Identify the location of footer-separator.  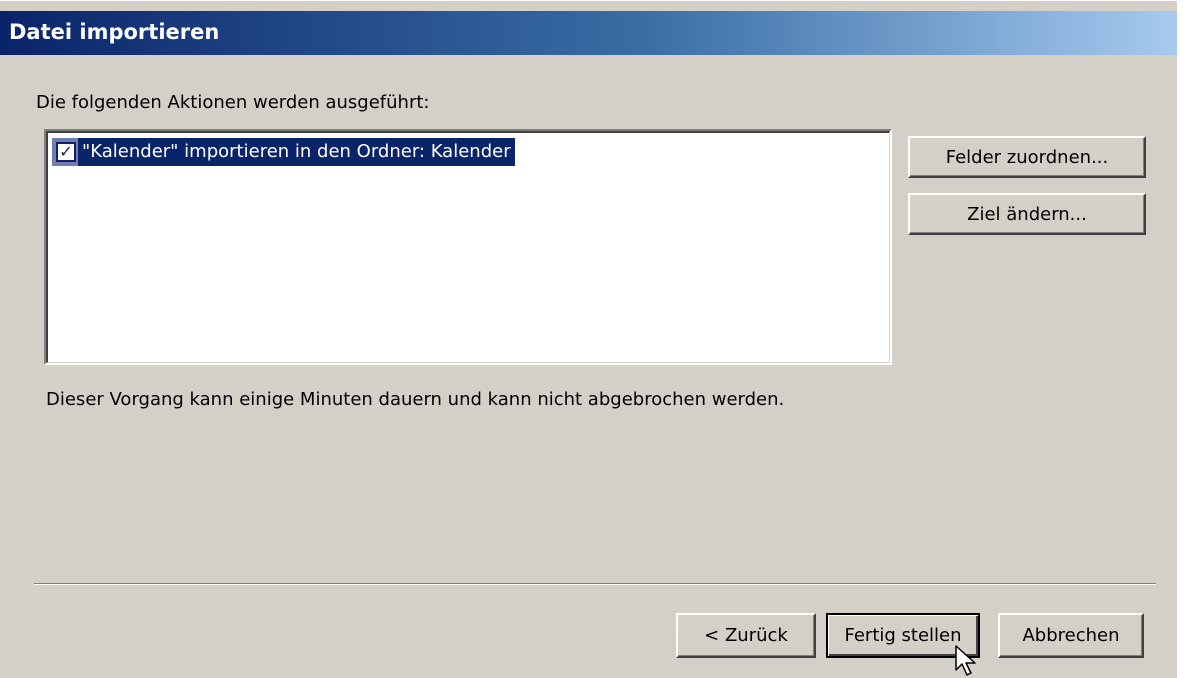
(595, 584).